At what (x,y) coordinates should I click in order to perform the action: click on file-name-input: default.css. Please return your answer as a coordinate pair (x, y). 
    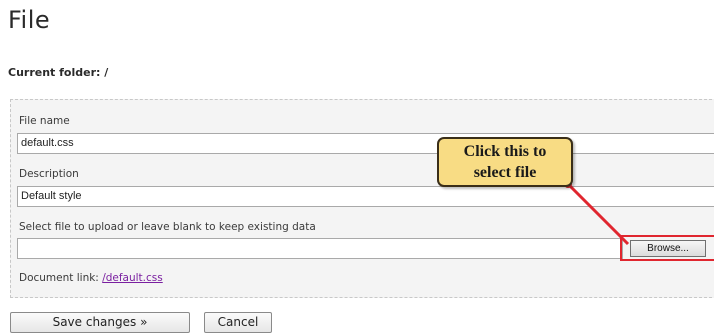
    Looking at the image, I should click on (365, 143).